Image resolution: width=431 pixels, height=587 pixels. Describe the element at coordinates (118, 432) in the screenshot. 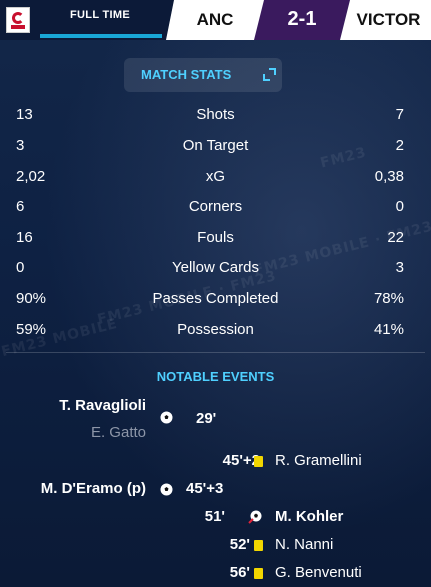

I see `event-assist: E. Gatto` at that location.